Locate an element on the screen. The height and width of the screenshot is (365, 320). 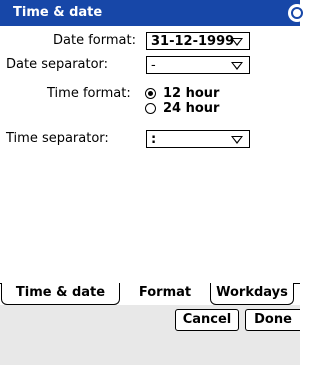
date-format-label: Date format: is located at coordinates (94, 40).